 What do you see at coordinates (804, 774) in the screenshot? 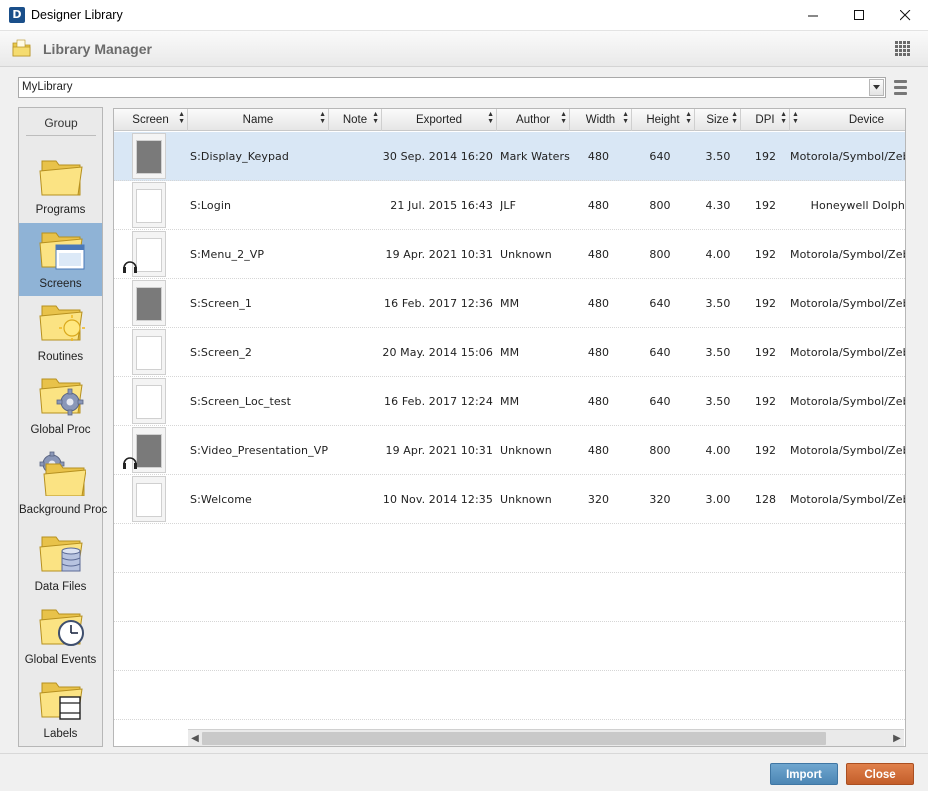
I see `import-button: Import` at bounding box center [804, 774].